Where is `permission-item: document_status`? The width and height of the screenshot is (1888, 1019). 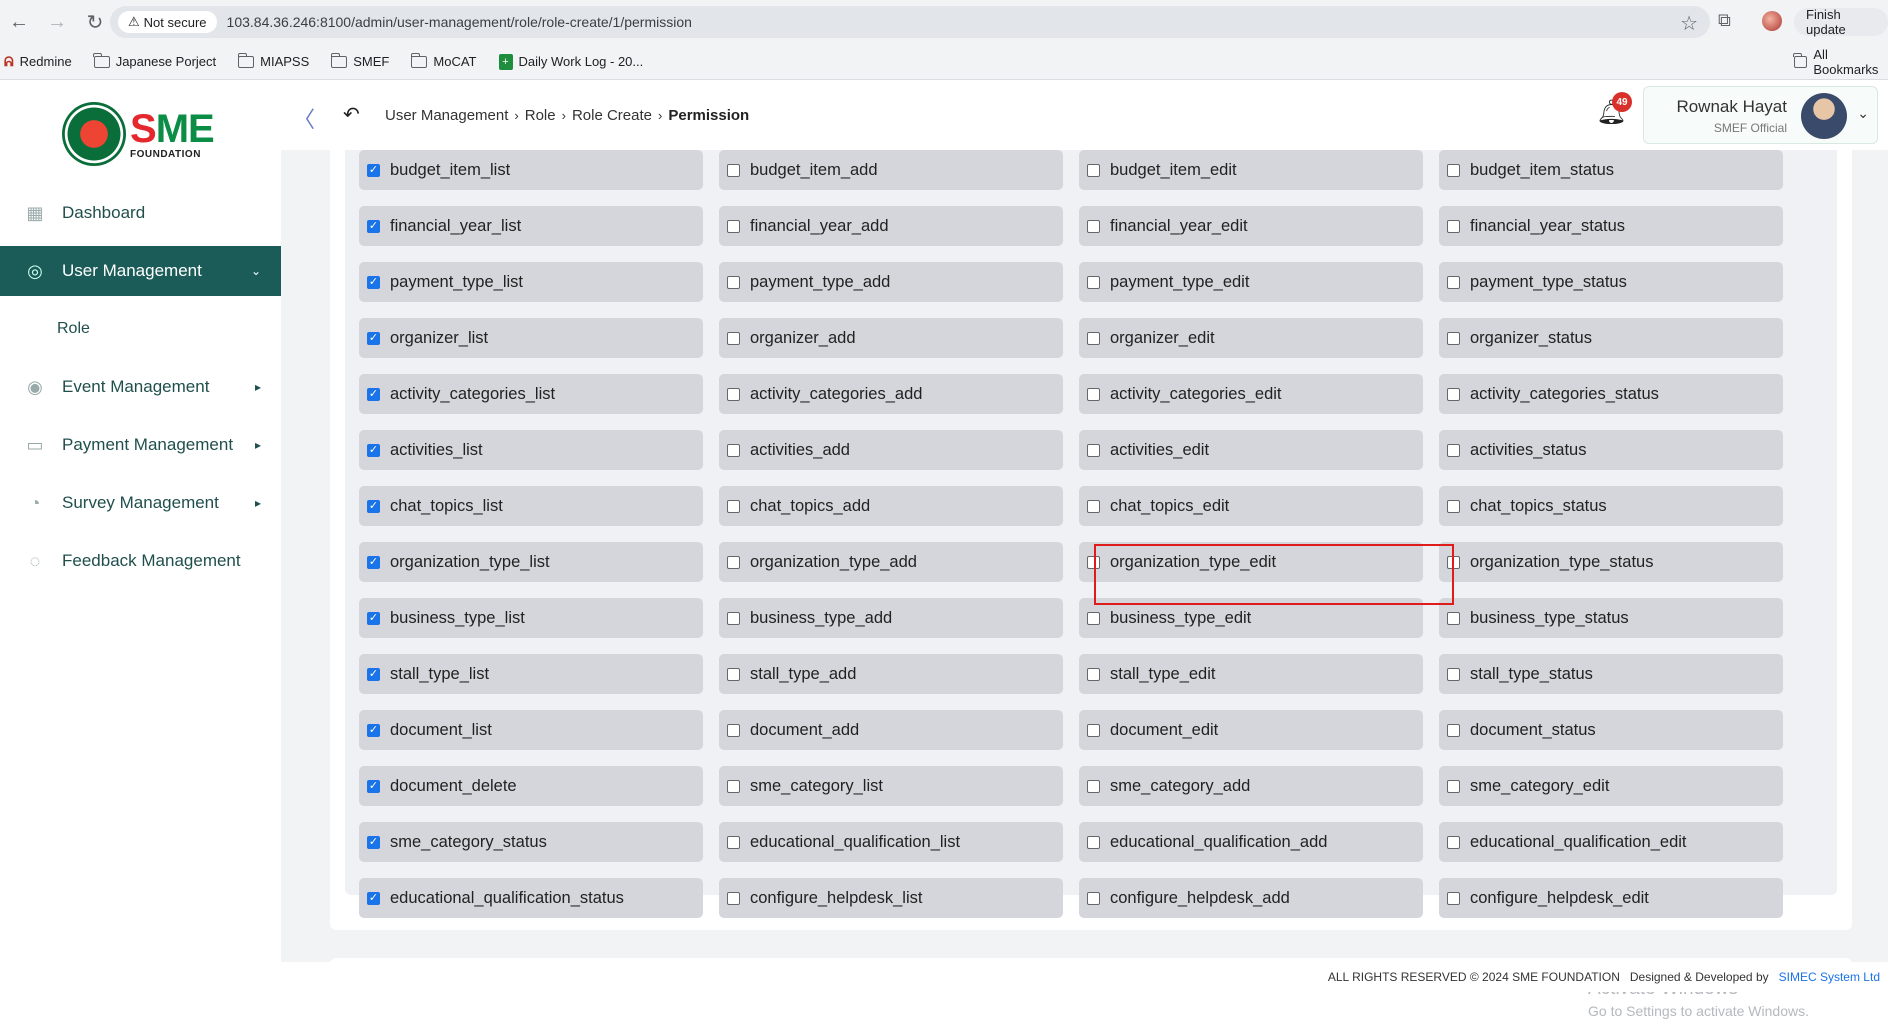 permission-item: document_status is located at coordinates (1611, 730).